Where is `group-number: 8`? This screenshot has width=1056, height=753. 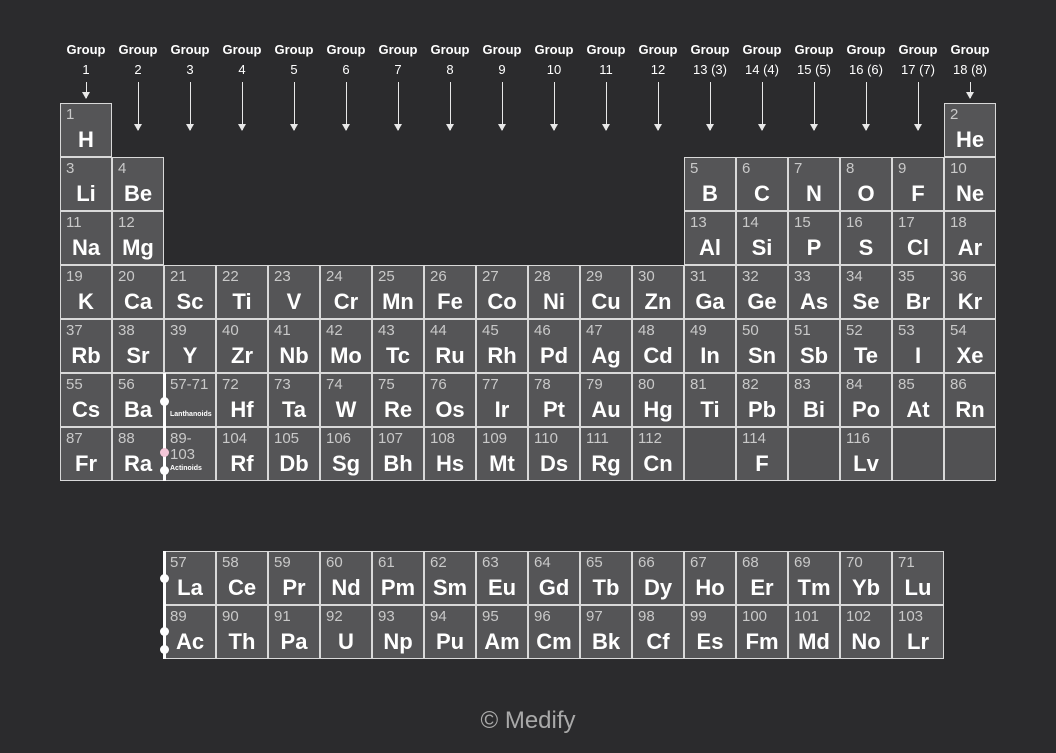 group-number: 8 is located at coordinates (450, 69).